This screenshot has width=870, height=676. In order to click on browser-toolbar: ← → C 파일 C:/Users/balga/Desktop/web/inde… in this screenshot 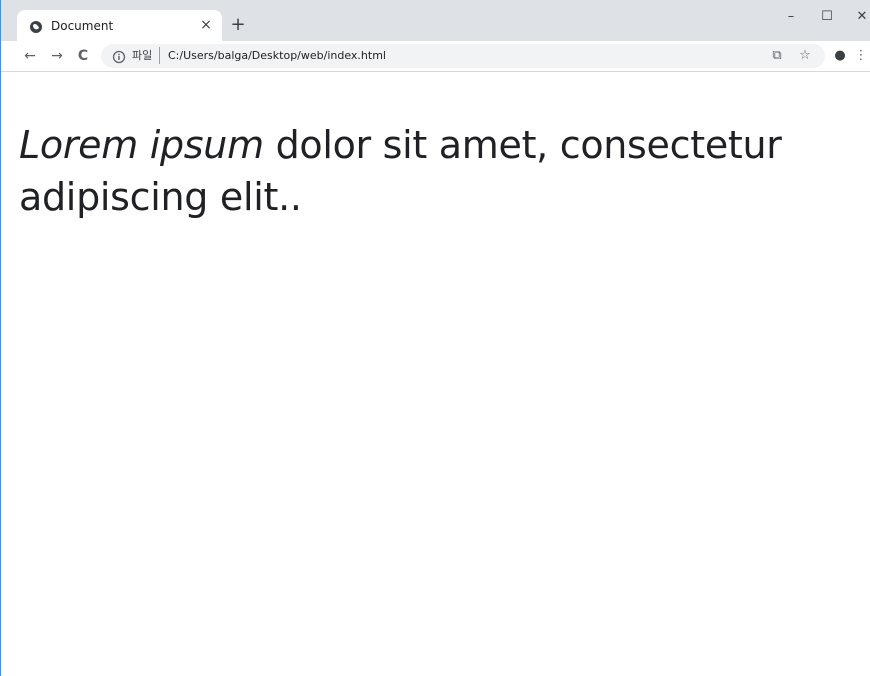, I will do `click(435, 56)`.